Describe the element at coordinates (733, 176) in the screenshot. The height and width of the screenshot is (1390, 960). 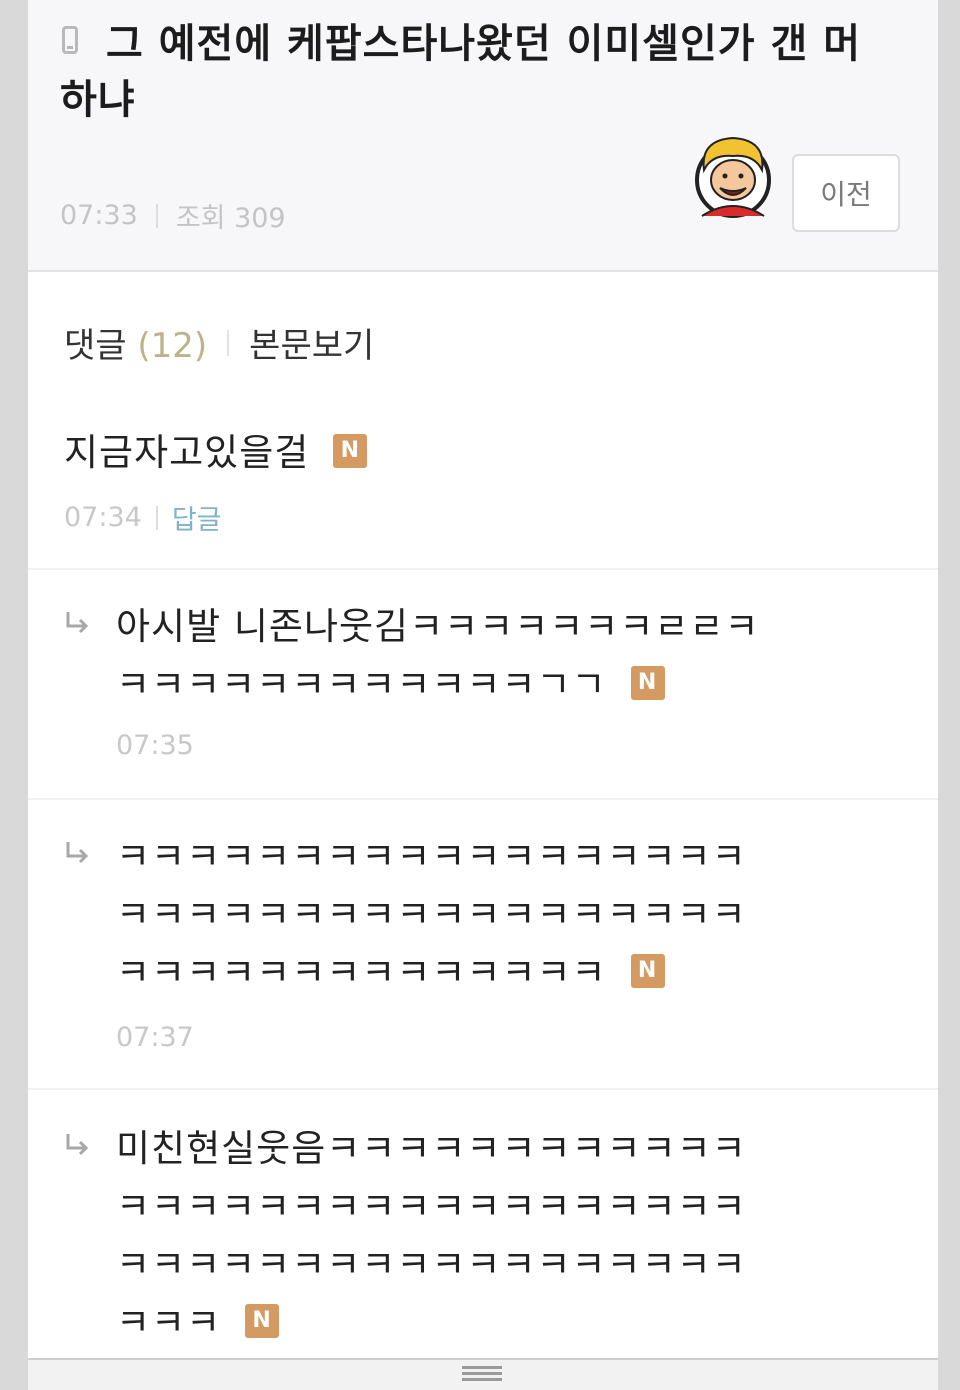
I see `author-avatar` at that location.